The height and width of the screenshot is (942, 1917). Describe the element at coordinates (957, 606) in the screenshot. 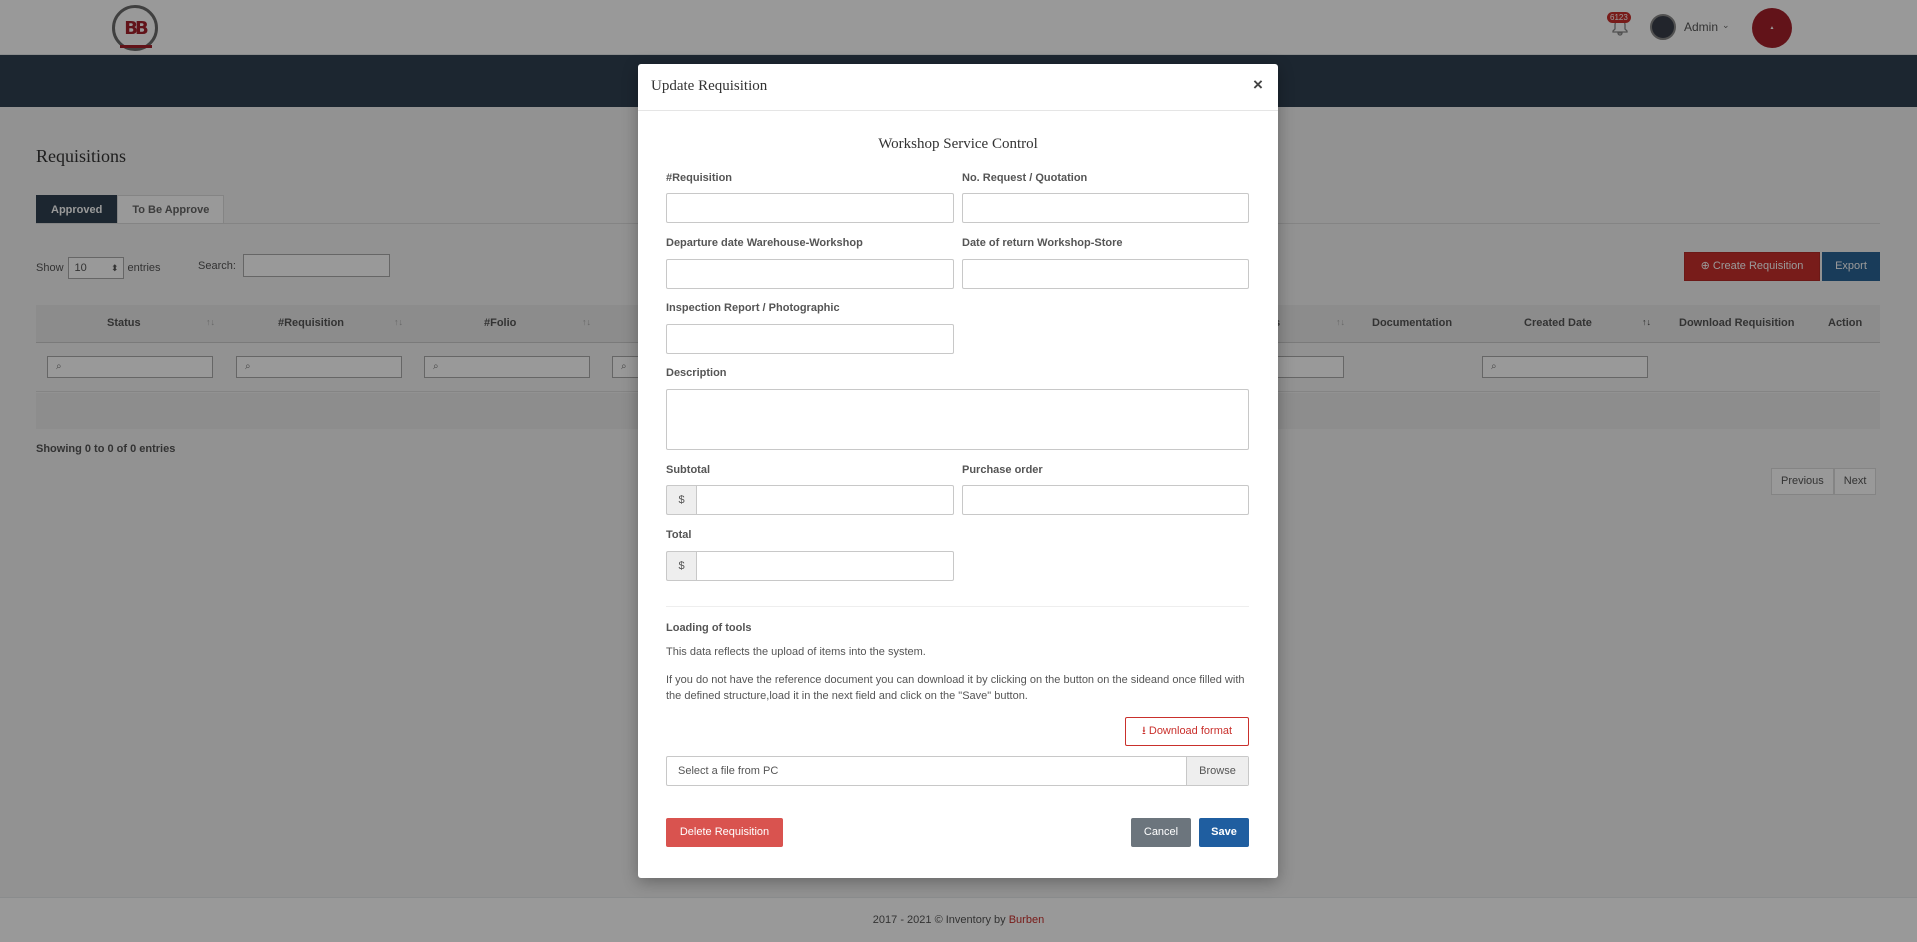

I see `section-divider` at that location.